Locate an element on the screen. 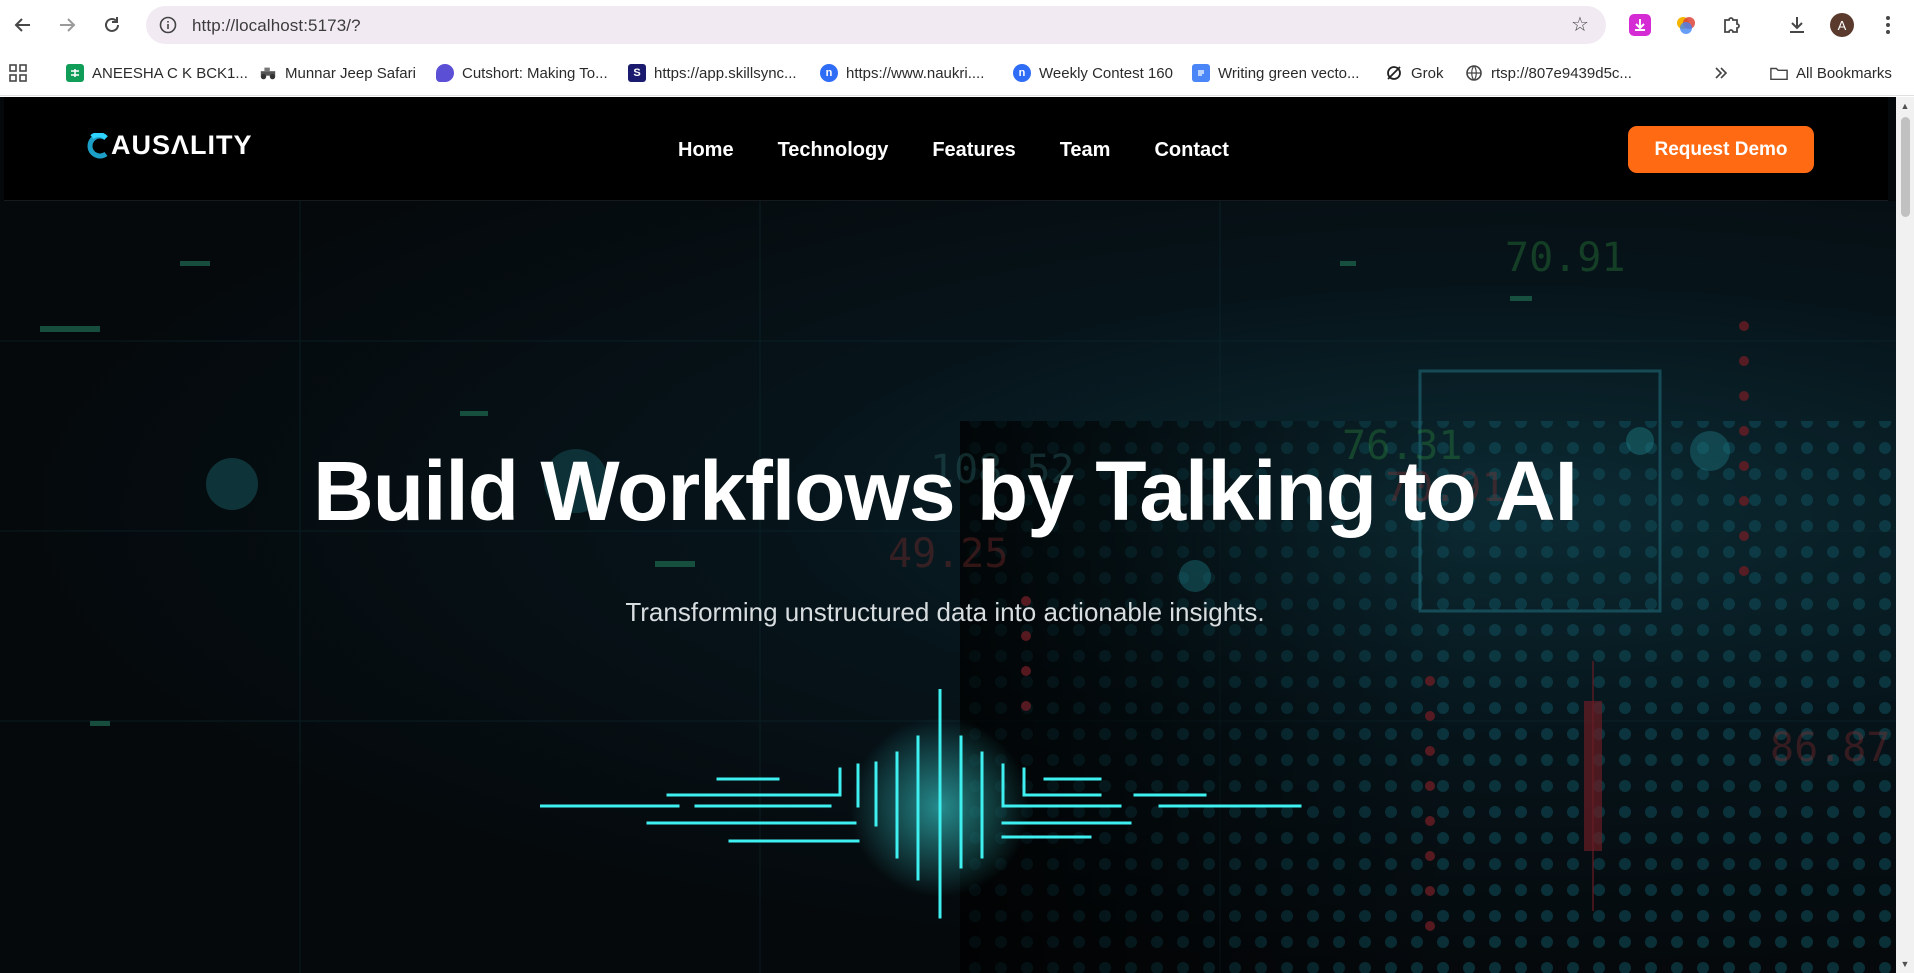 This screenshot has width=1914, height=973. bookmark-item: Grok is located at coordinates (1414, 73).